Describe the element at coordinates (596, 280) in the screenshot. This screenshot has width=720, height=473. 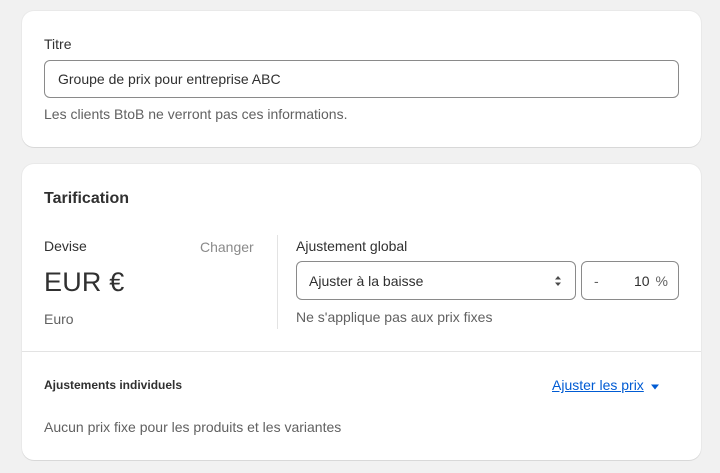
I see `percent-sign: -` at that location.